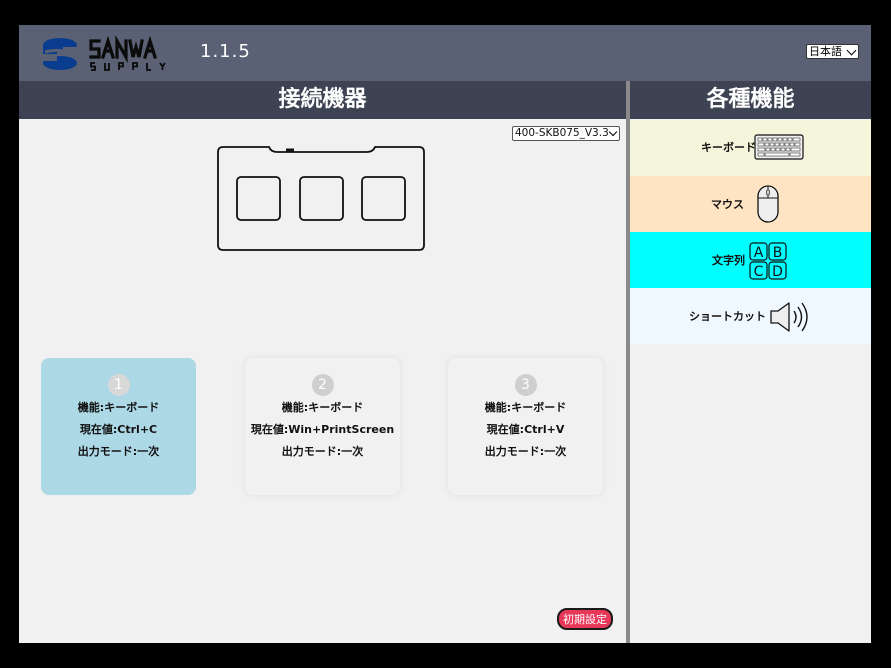 This screenshot has width=891, height=668. What do you see at coordinates (768, 204) in the screenshot?
I see `mouse-icon` at bounding box center [768, 204].